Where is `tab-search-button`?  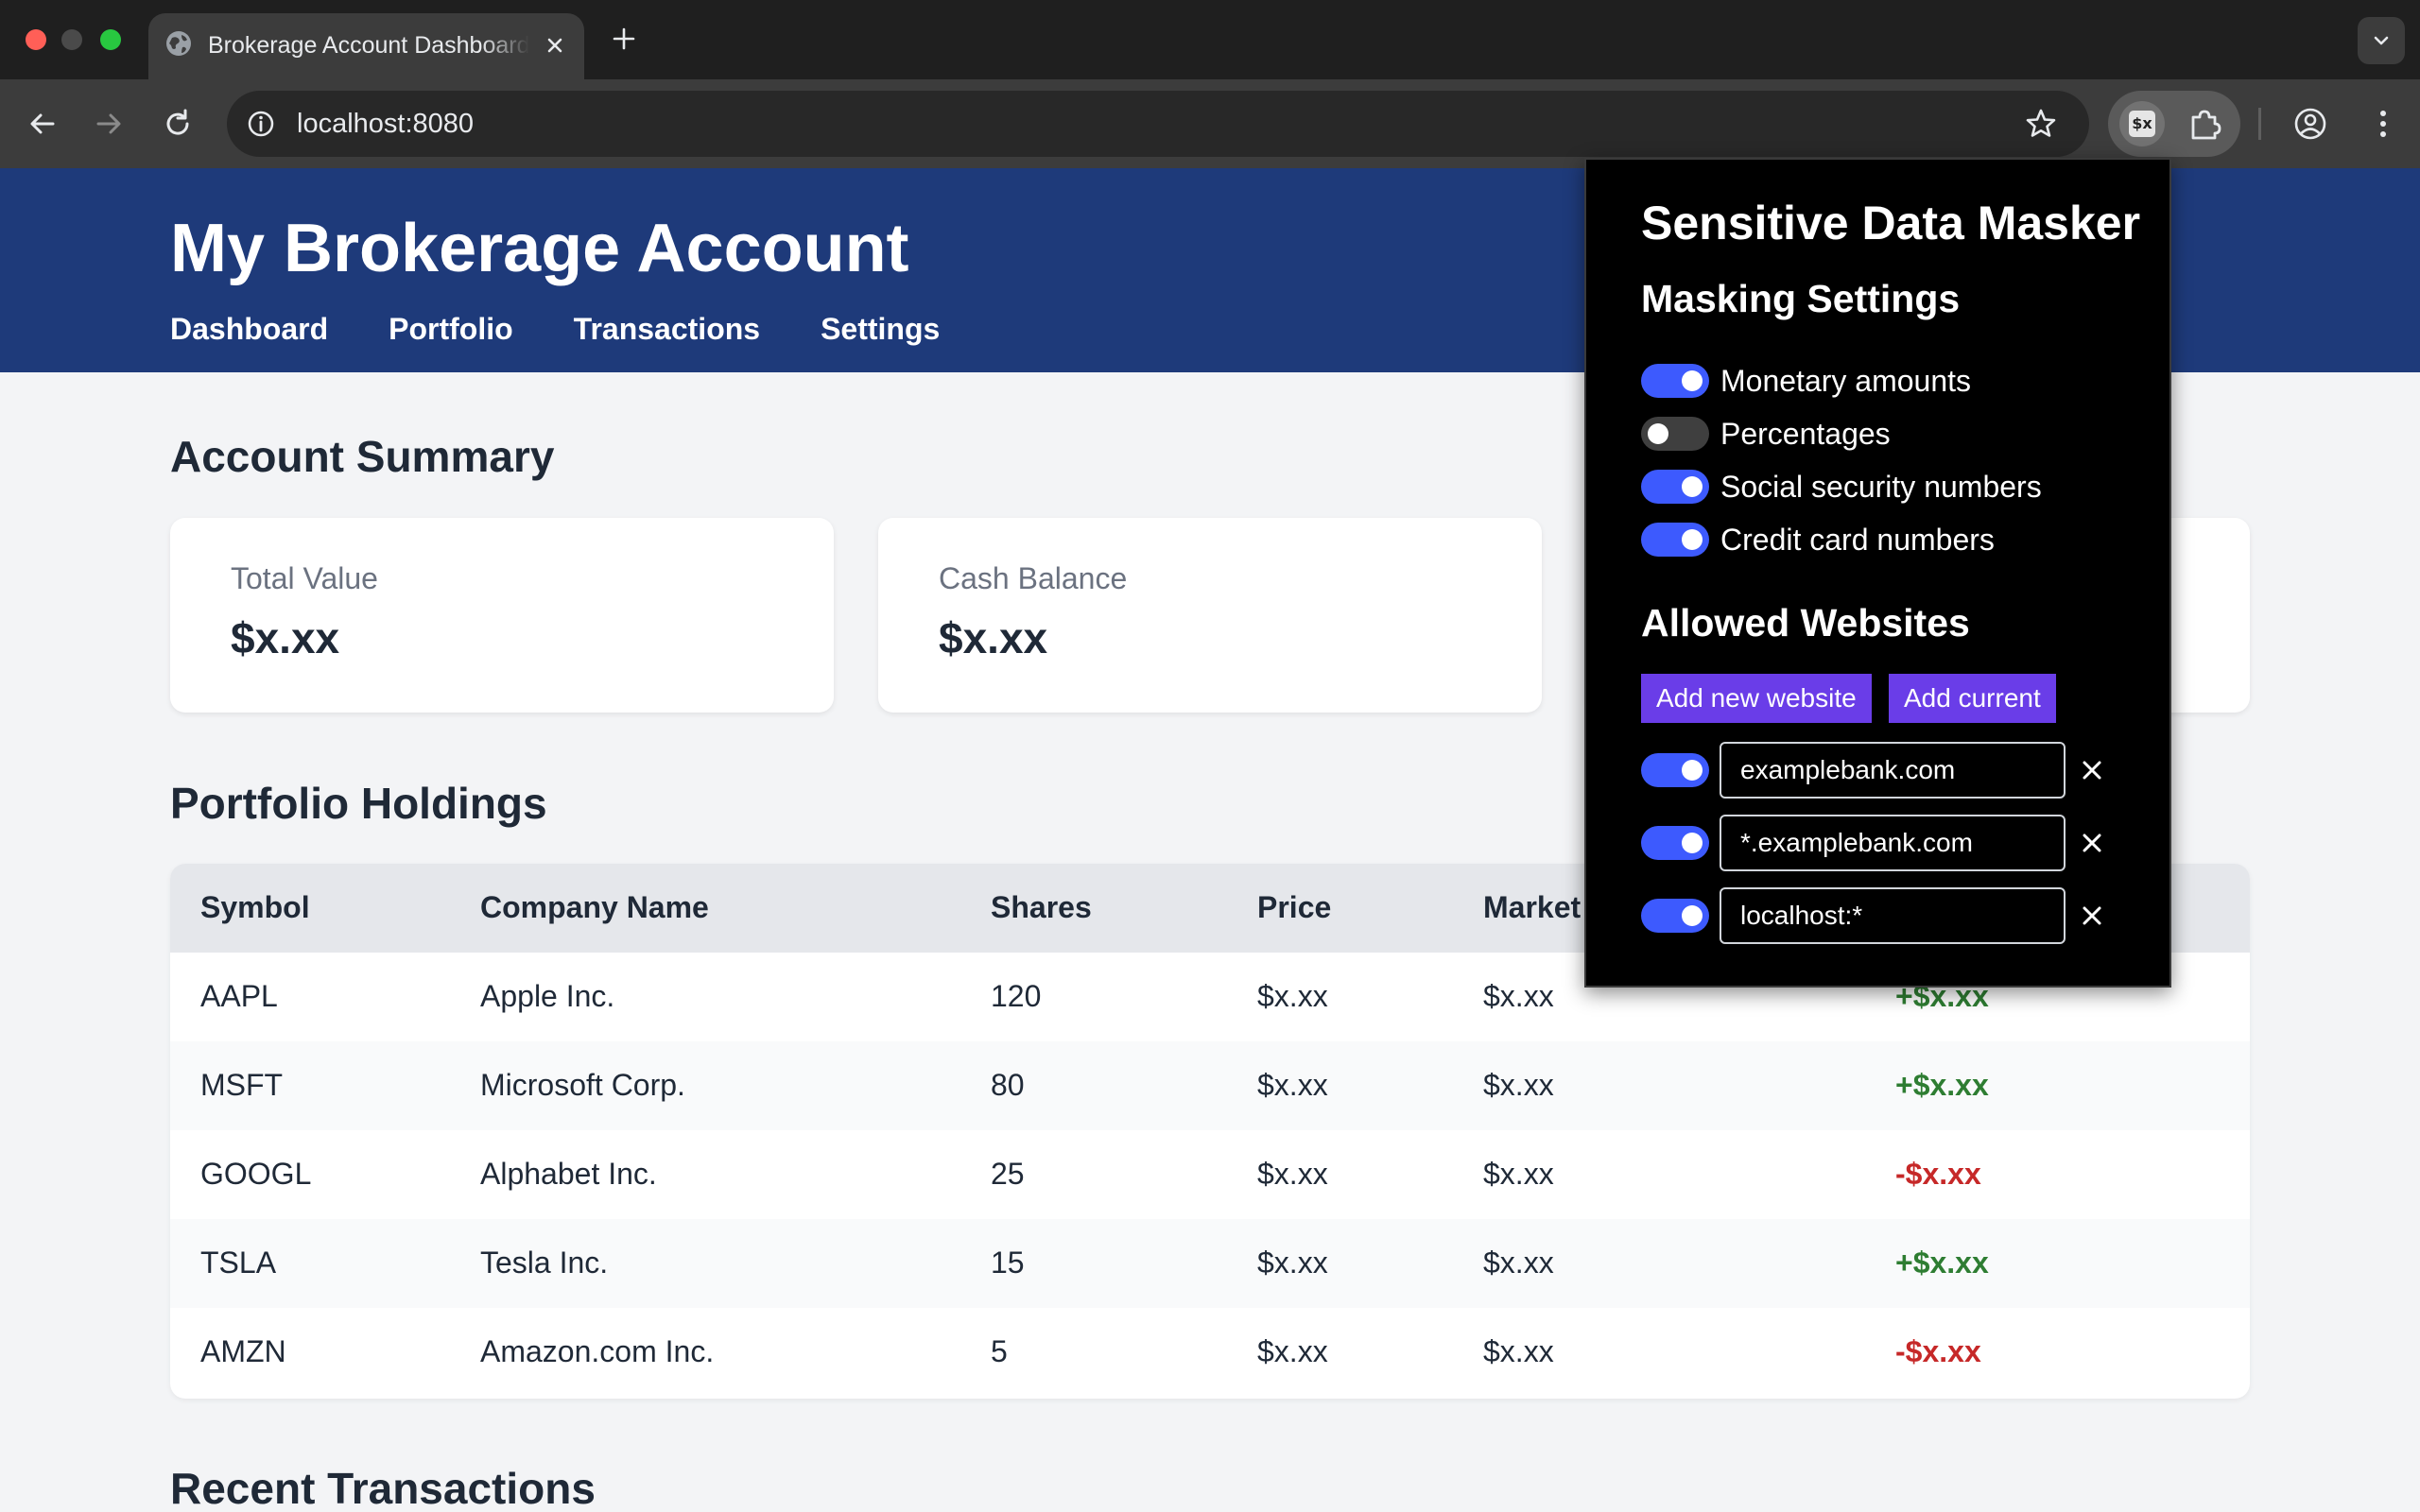
tab-search-button is located at coordinates (2381, 40).